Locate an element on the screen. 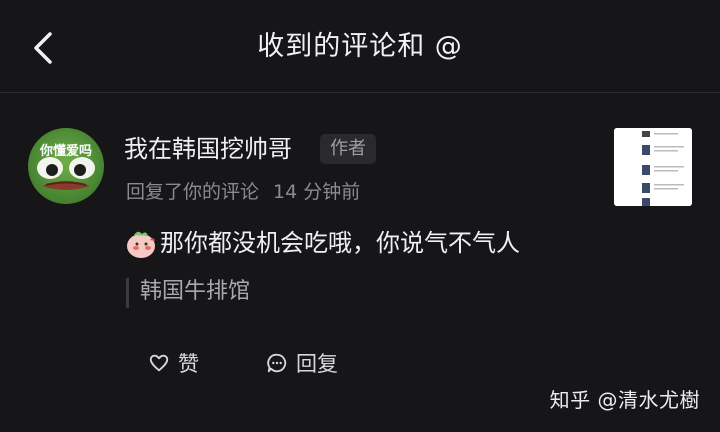 The image size is (720, 432). reply-label: 回复 is located at coordinates (317, 364).